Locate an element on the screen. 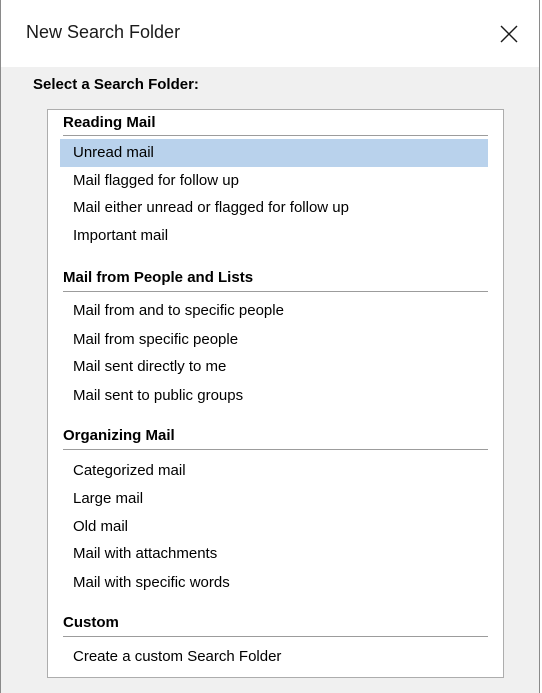 The width and height of the screenshot is (542, 693). close-button is located at coordinates (509, 33).